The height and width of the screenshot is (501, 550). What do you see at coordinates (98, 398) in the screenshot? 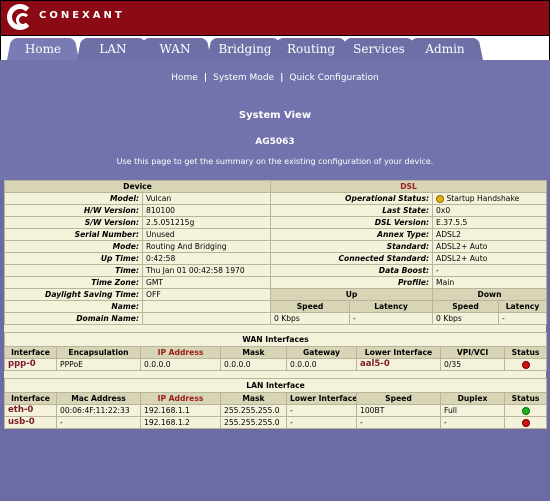
I see `lan-col-header: Mac Address` at bounding box center [98, 398].